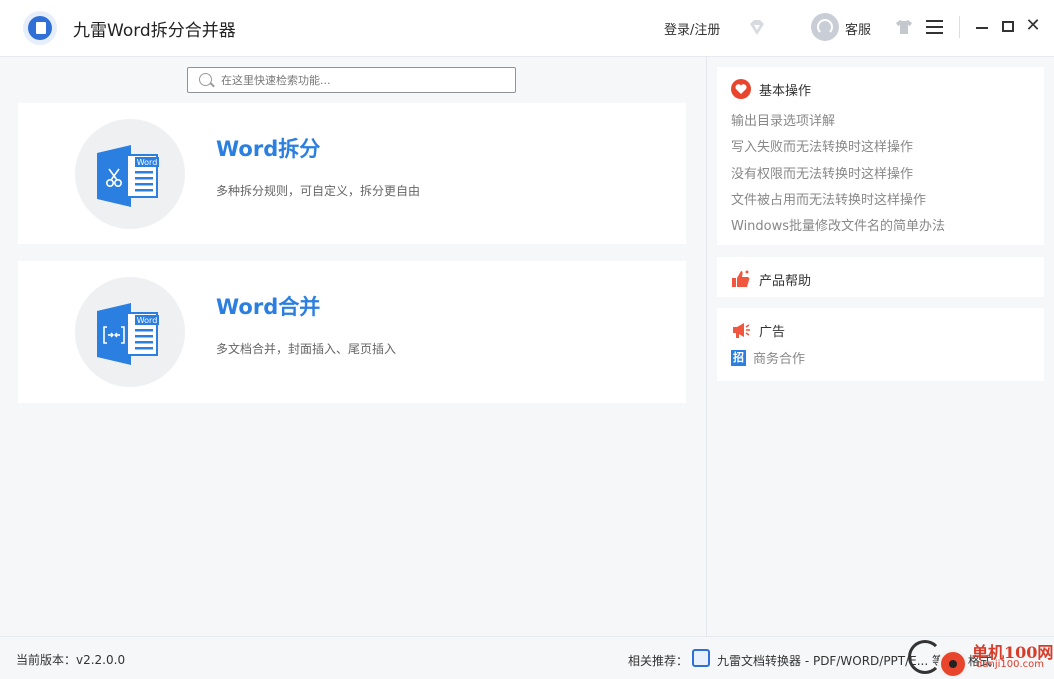  I want to click on word-split-icon: Word, so click(128, 176).